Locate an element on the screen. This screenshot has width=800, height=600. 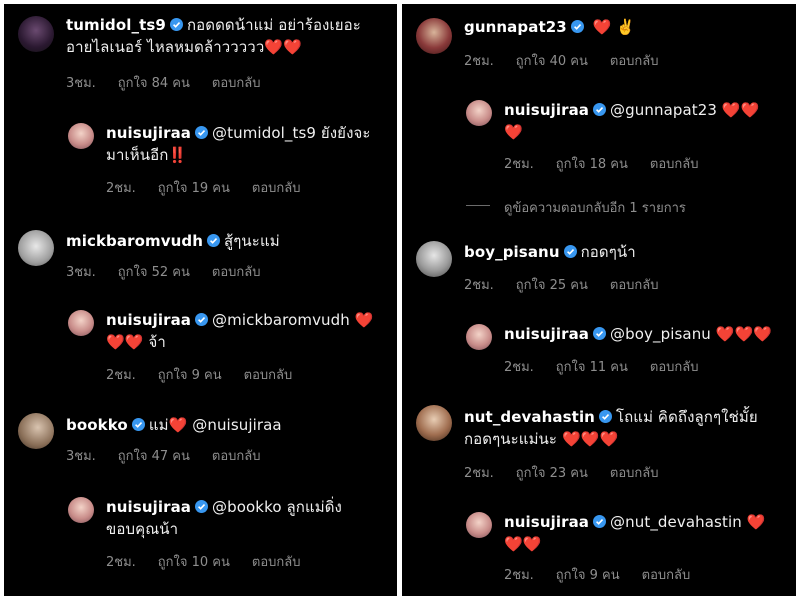
likes-count: ถูกใจ 10 คน is located at coordinates (194, 562).